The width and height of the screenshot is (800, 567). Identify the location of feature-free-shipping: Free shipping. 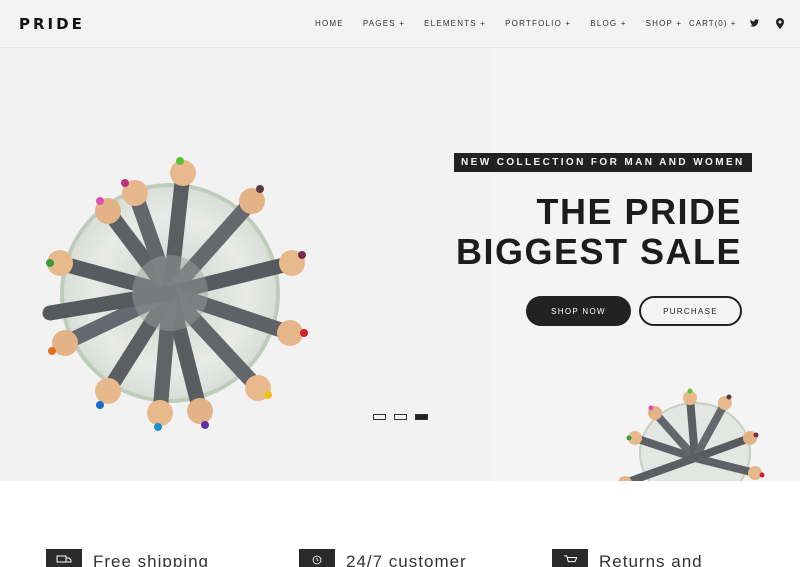
(127, 558).